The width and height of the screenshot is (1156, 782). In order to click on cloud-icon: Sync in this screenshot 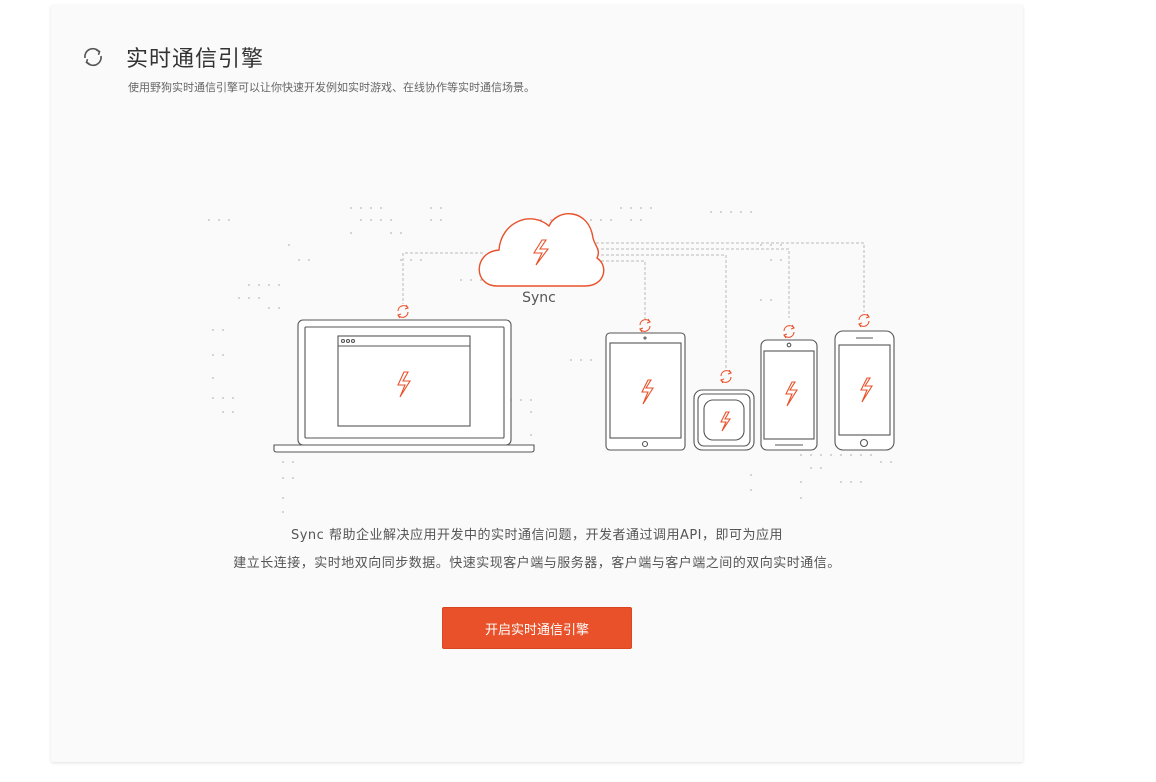, I will do `click(541, 259)`.